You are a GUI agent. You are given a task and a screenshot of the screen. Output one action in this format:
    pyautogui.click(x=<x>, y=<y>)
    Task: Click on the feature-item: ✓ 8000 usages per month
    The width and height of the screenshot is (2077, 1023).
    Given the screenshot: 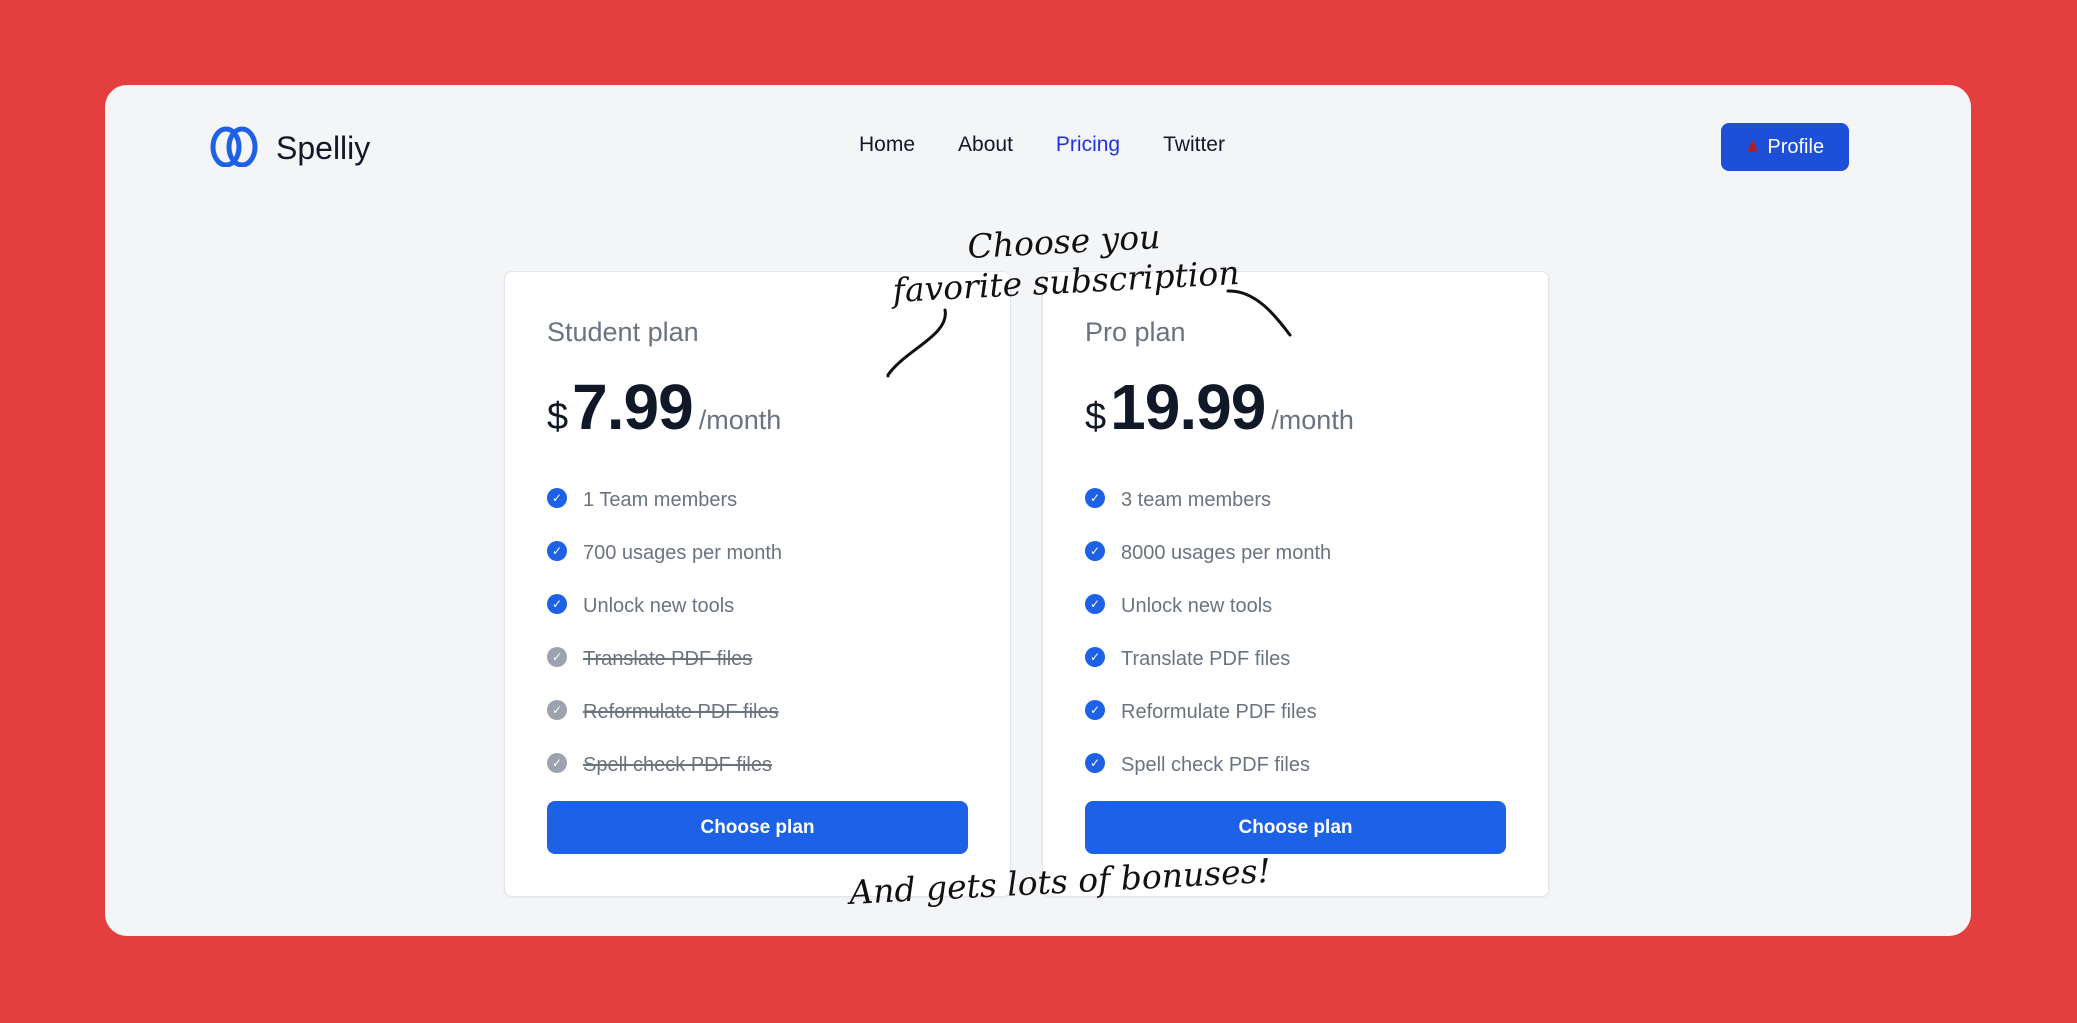 What is the action you would take?
    pyautogui.click(x=1208, y=553)
    